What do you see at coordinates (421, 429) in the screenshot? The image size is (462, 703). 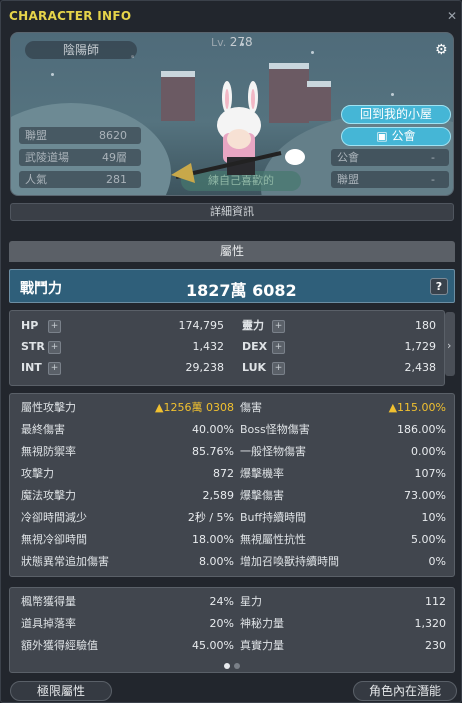 I see `stat-value: 186.00%` at bounding box center [421, 429].